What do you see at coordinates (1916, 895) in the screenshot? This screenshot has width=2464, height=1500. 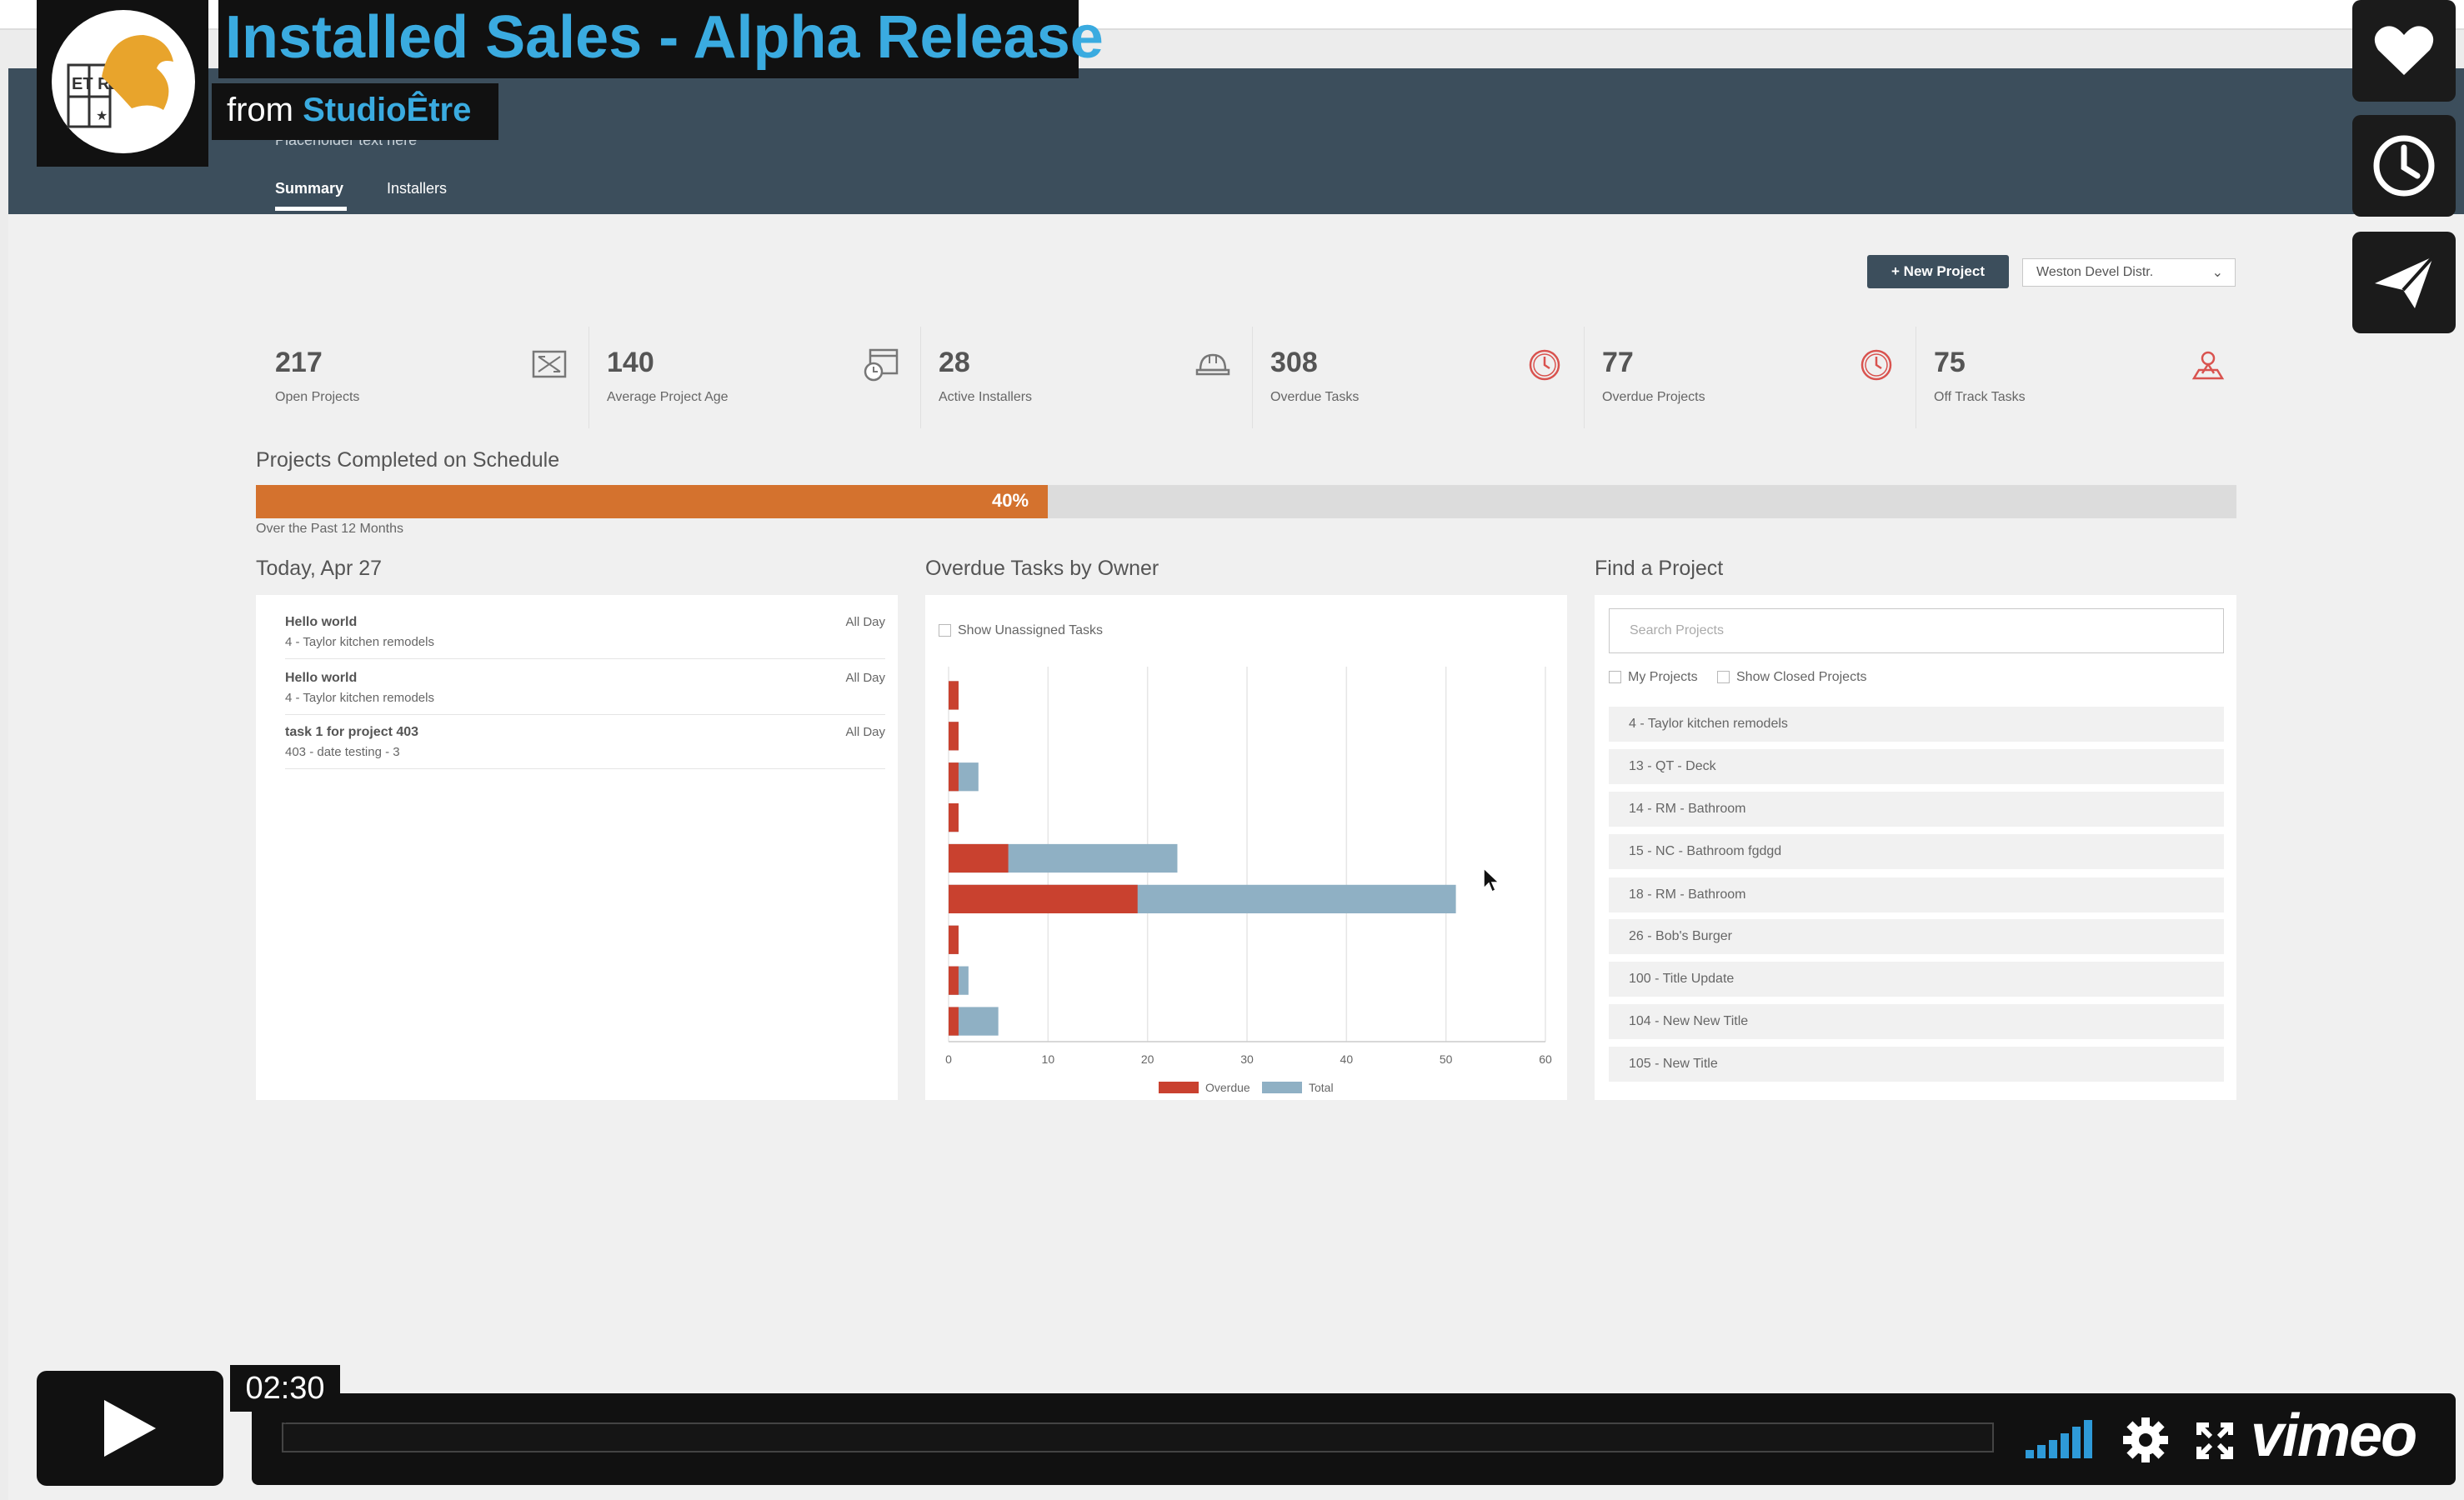 I see `project-list-item: 18 - RM - Bathroom` at bounding box center [1916, 895].